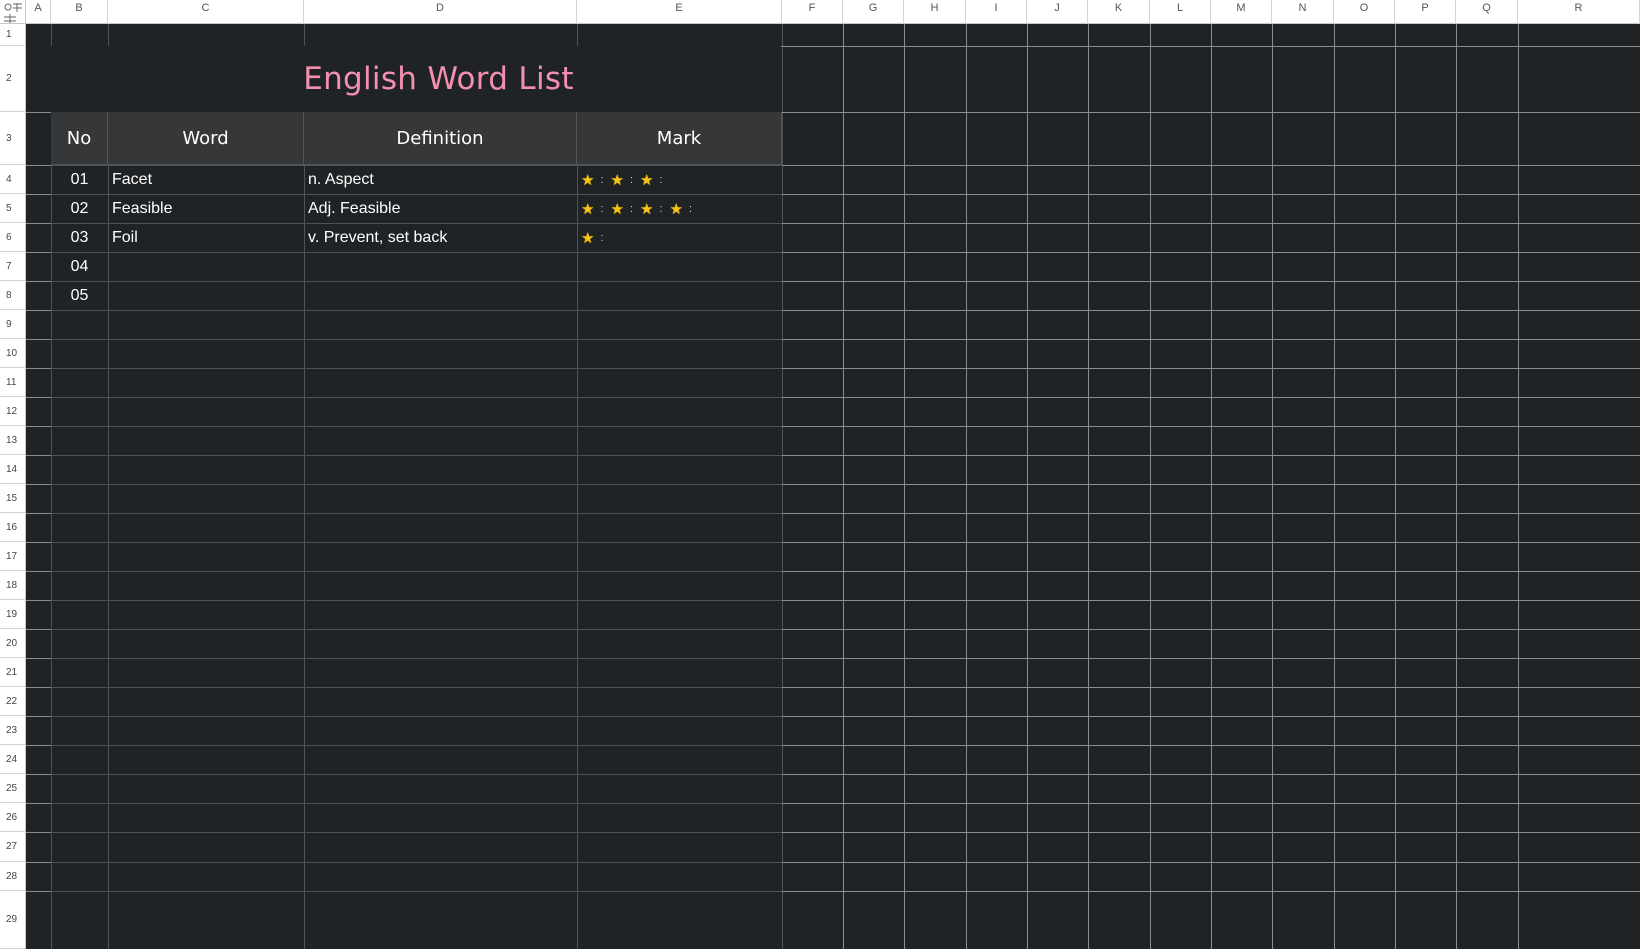  What do you see at coordinates (440, 237) in the screenshot?
I see `entry-definition: v. Prevent, set back` at bounding box center [440, 237].